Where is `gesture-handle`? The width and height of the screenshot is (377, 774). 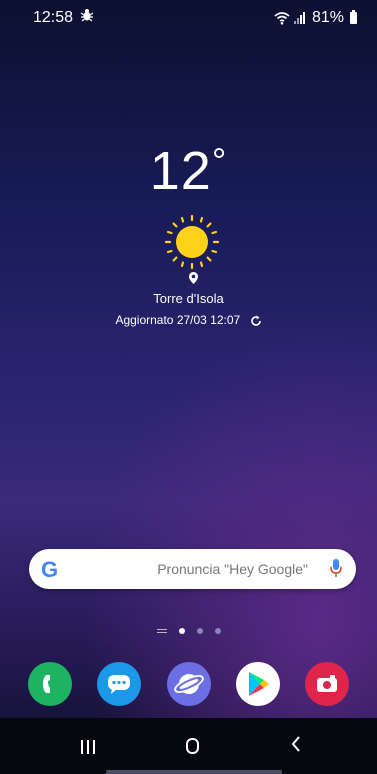
gesture-handle is located at coordinates (194, 772).